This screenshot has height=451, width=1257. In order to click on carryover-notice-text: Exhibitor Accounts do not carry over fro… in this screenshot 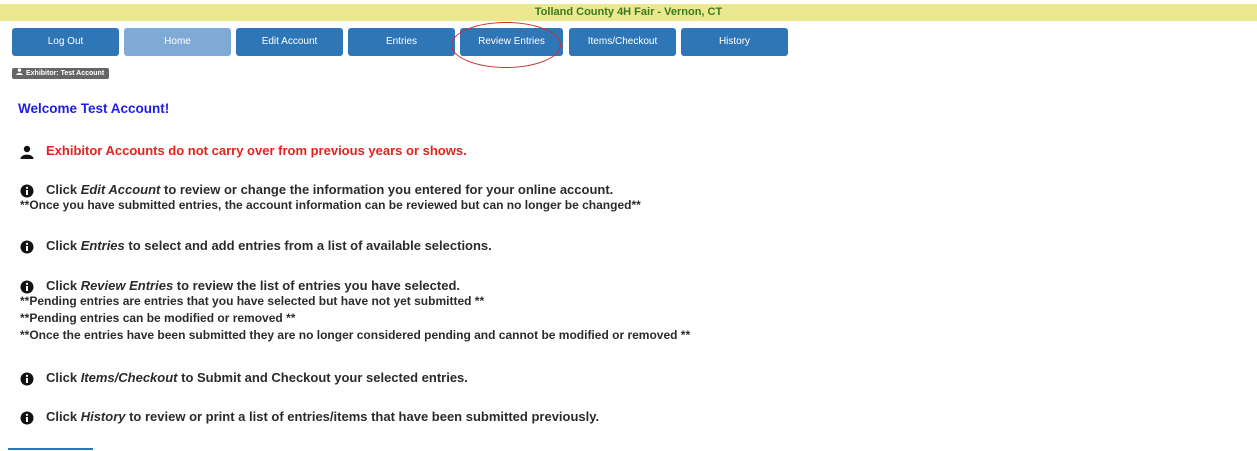, I will do `click(256, 150)`.